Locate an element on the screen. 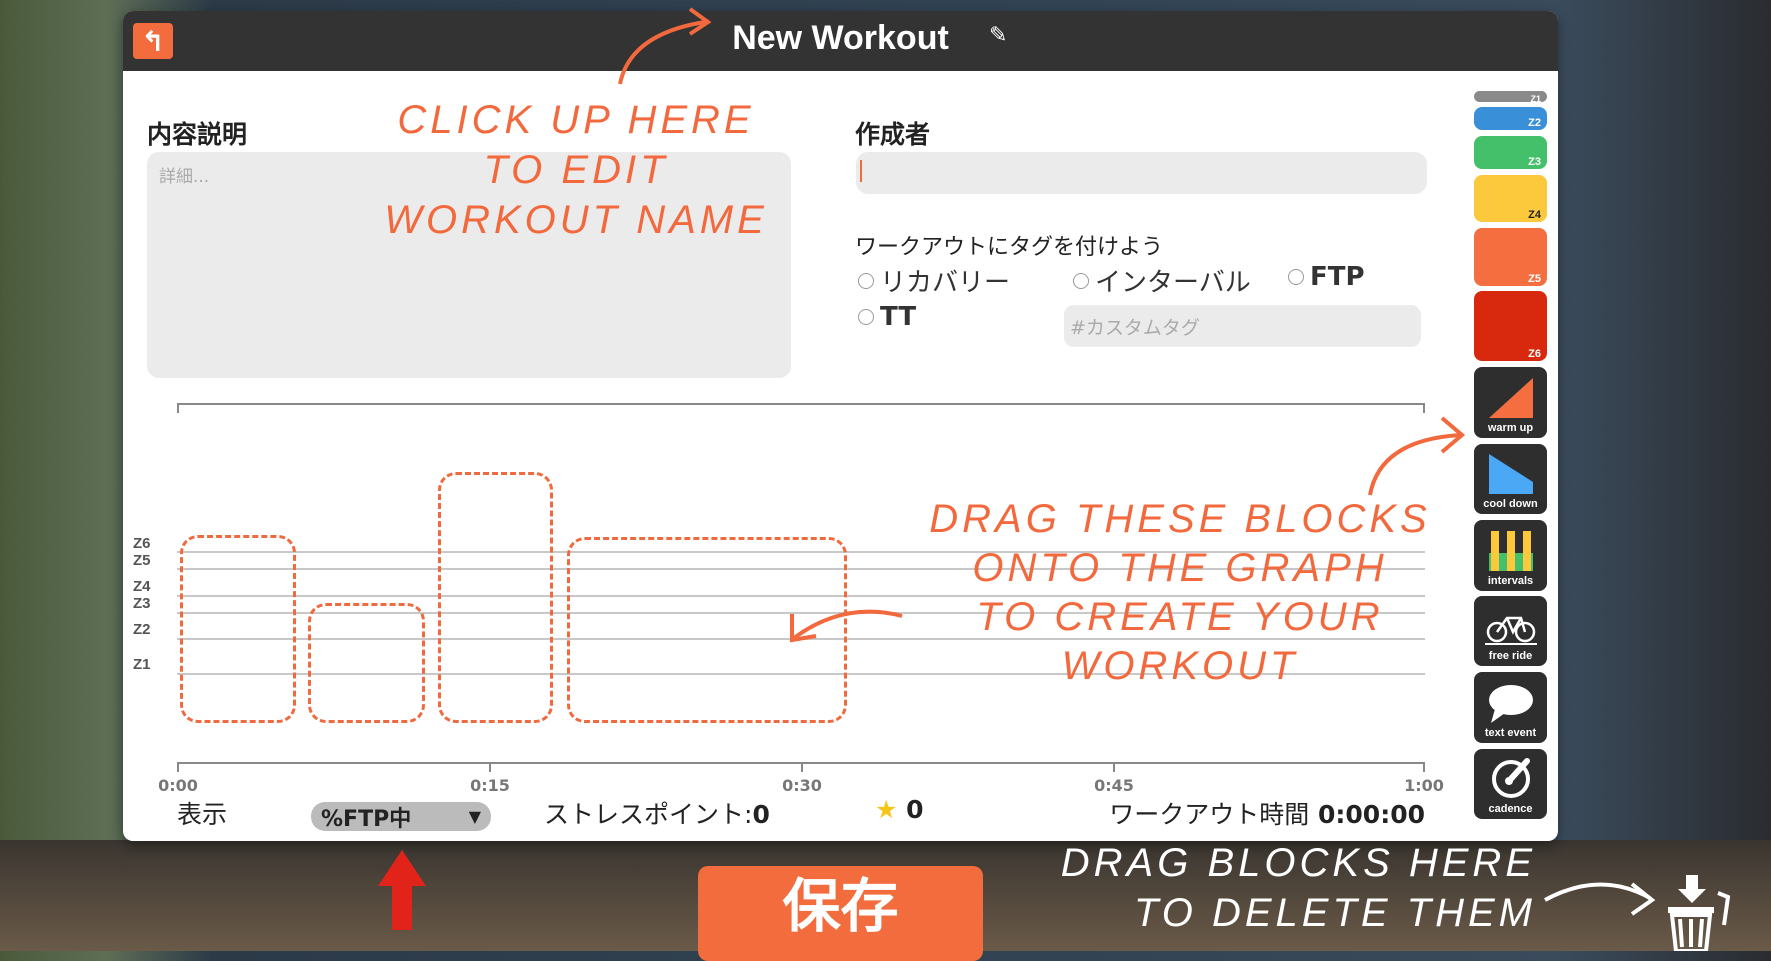 The height and width of the screenshot is (961, 1771). chart-top-border is located at coordinates (801, 404).